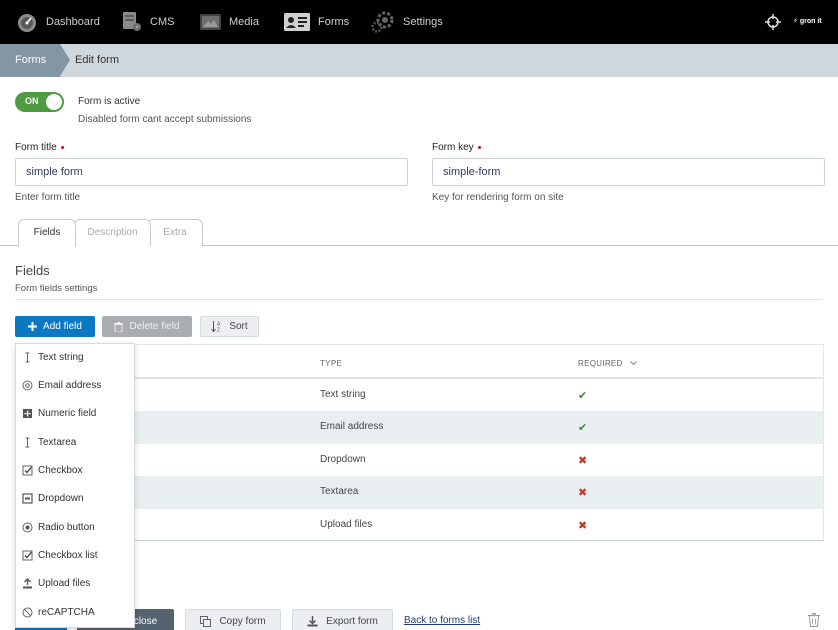  Describe the element at coordinates (30, 60) in the screenshot. I see `breadcrumb-forms: Forms` at that location.